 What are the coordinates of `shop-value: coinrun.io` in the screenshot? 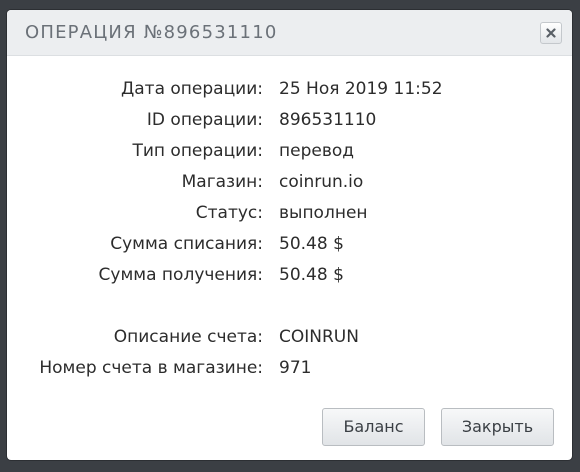 It's located at (321, 182).